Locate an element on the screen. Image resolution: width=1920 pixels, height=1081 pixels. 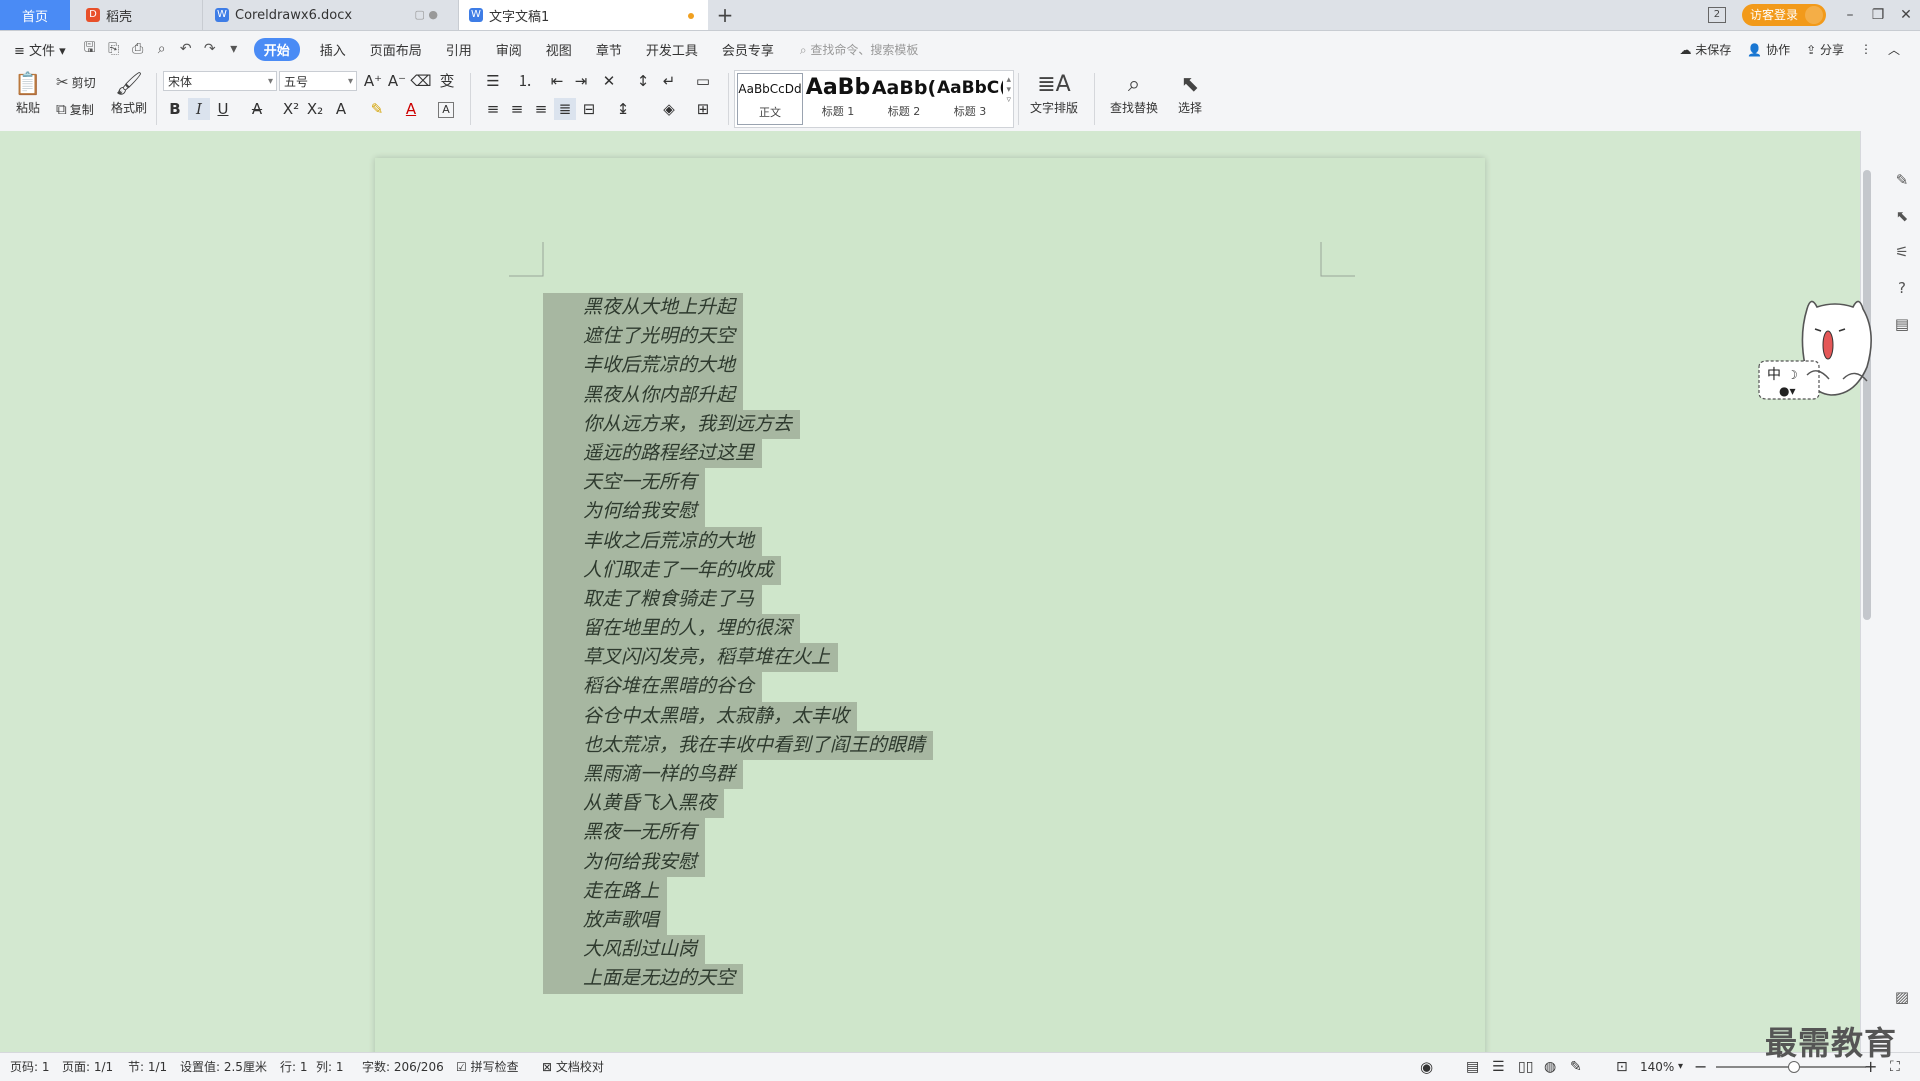
tab-start: 开始 is located at coordinates (276, 49).